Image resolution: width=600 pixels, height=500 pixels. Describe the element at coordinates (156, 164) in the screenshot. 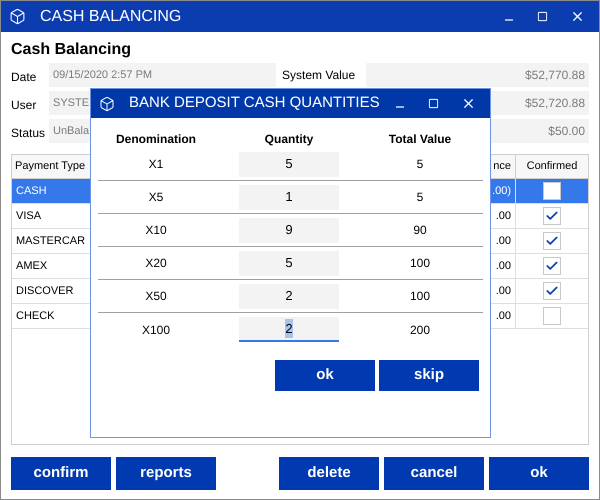

I see `denomination-label: X1` at that location.